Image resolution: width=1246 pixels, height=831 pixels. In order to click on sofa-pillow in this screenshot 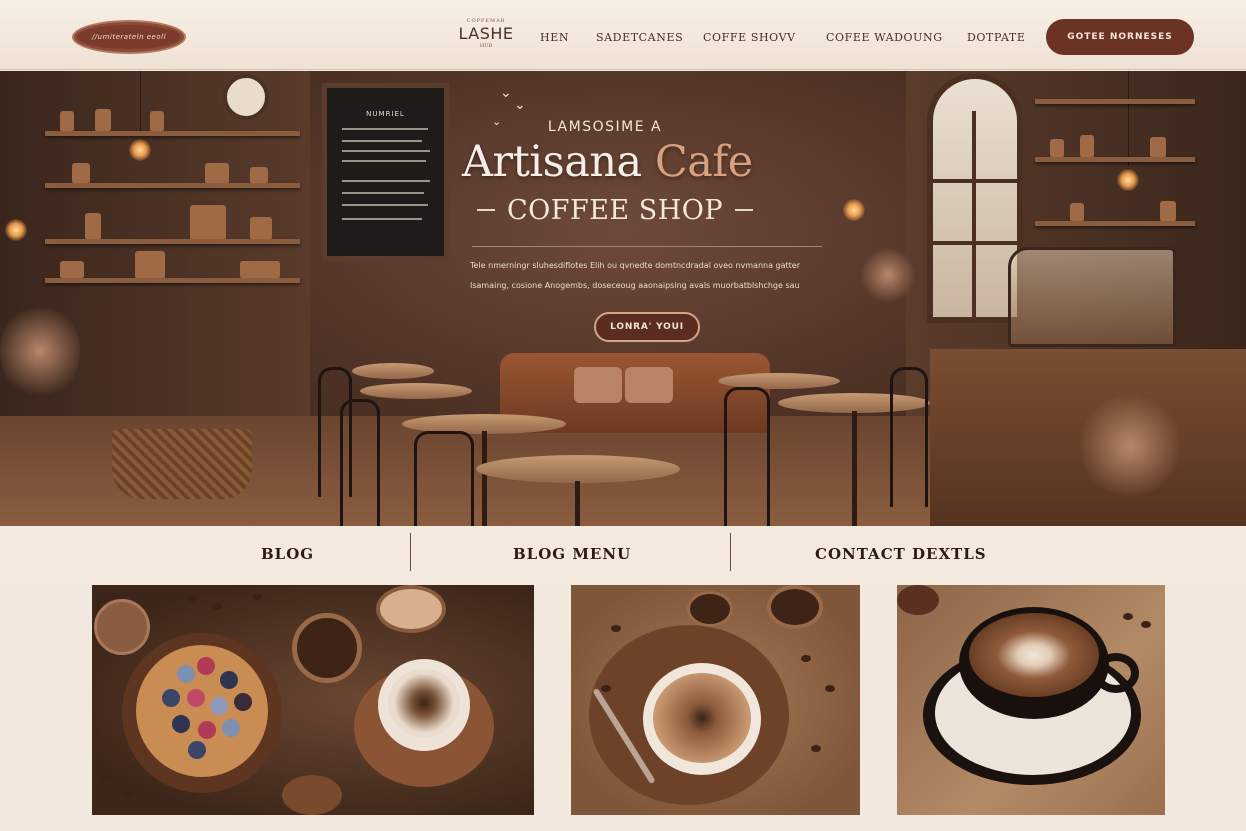, I will do `click(649, 385)`.